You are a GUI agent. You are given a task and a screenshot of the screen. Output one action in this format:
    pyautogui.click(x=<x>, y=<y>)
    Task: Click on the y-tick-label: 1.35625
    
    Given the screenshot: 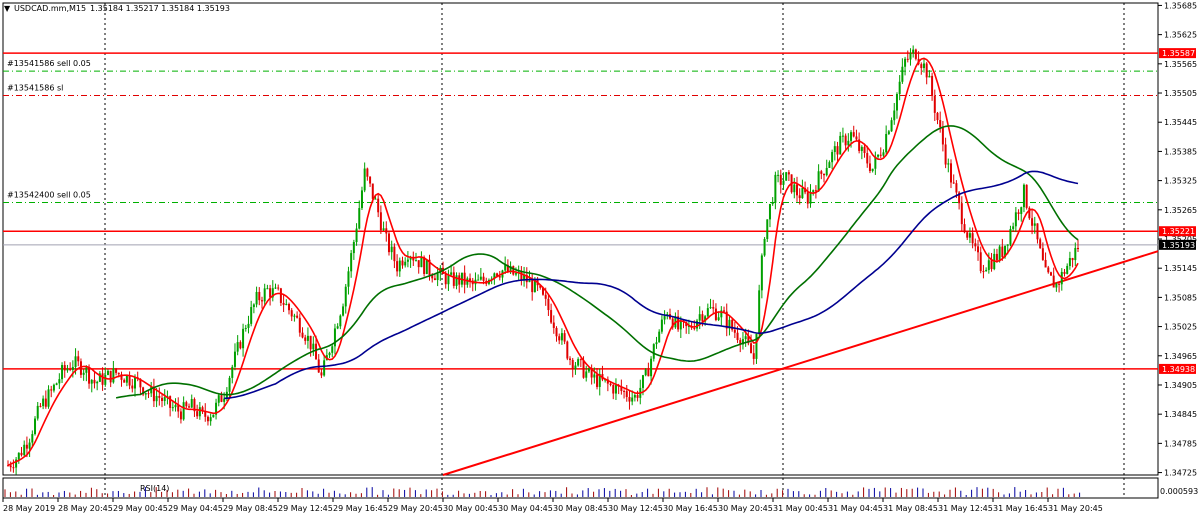 What is the action you would take?
    pyautogui.click(x=1180, y=35)
    